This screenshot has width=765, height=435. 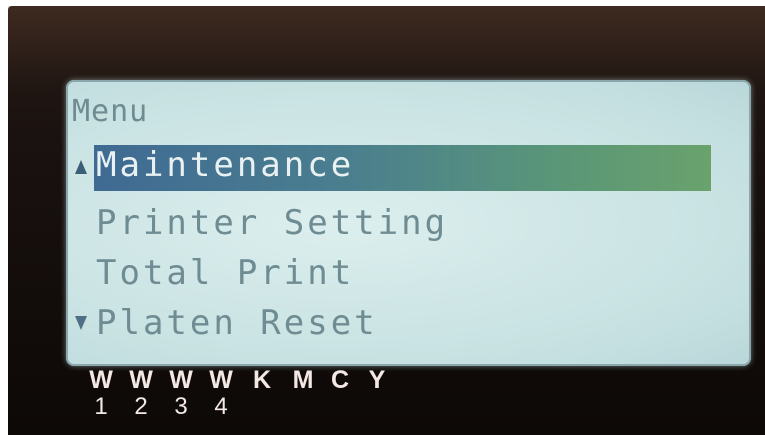 I want to click on ink-slot-k: K, so click(x=262, y=380).